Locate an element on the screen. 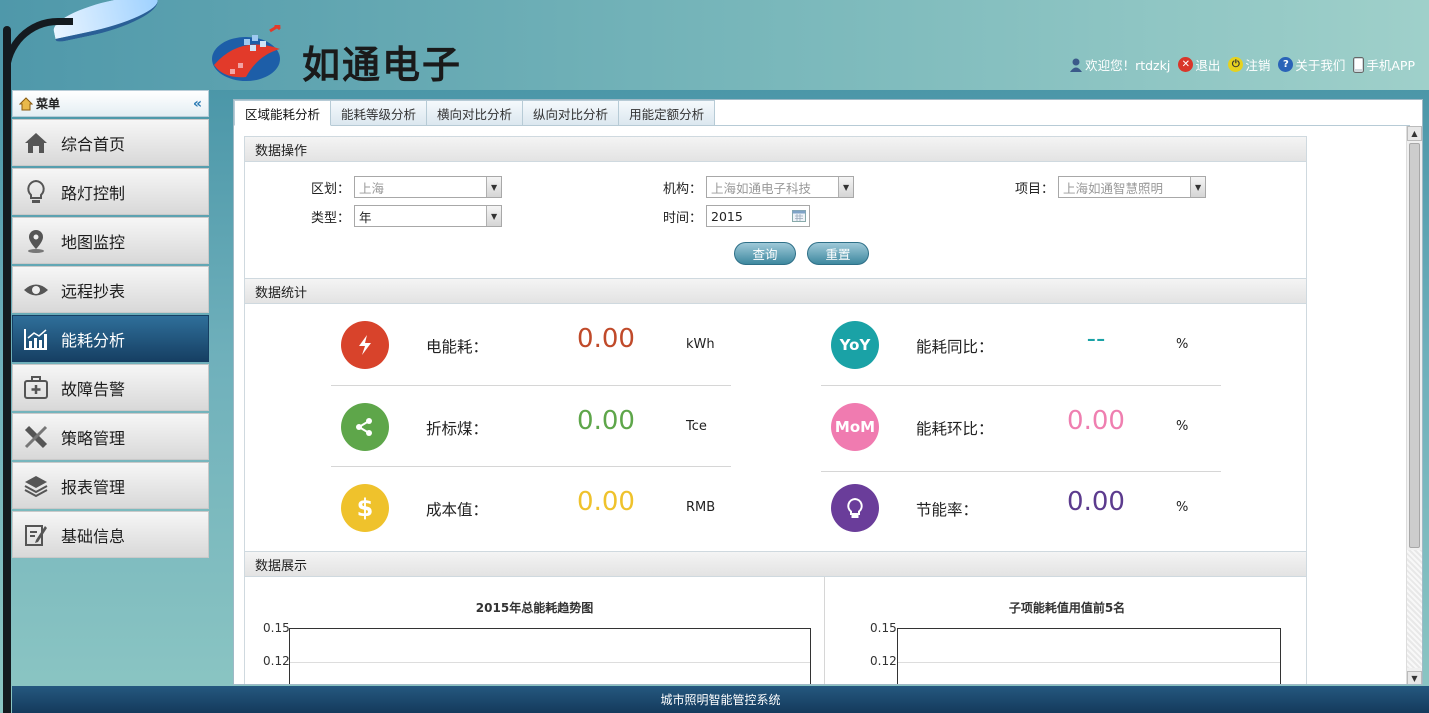 The width and height of the screenshot is (1429, 713). signout-link: ⏻ 注销 is located at coordinates (1249, 64).